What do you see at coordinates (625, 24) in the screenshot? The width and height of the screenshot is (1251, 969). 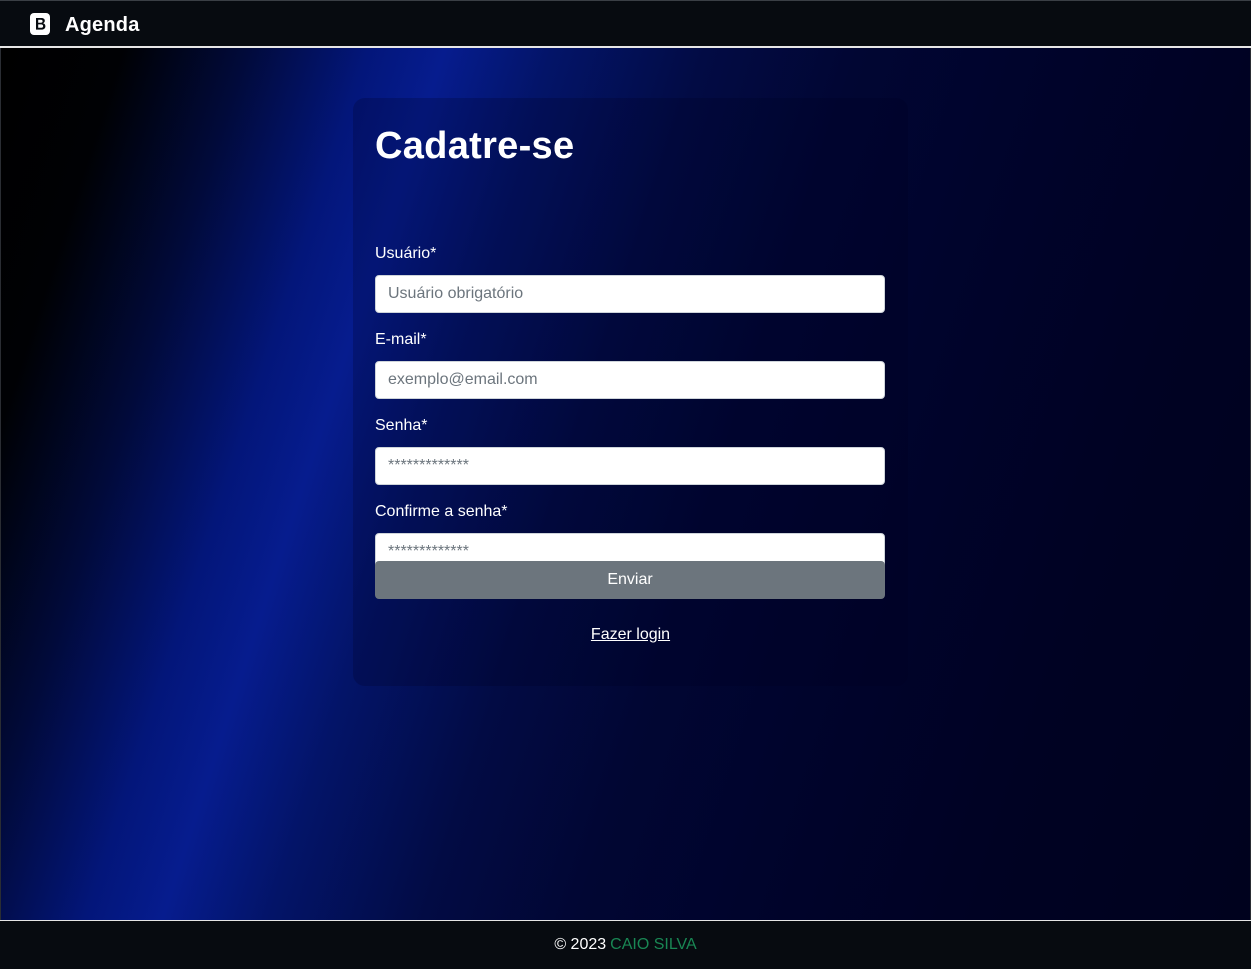 I see `top-navbar: Agenda` at bounding box center [625, 24].